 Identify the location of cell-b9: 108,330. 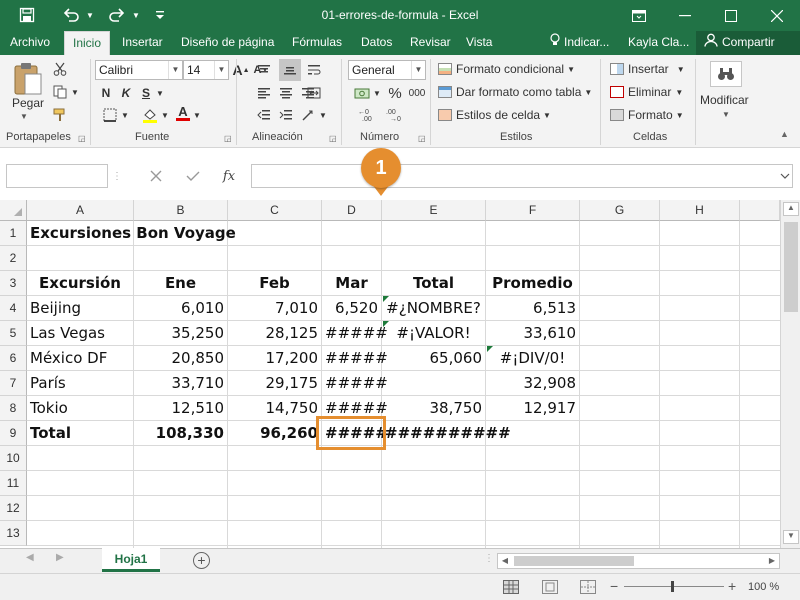
(181, 433).